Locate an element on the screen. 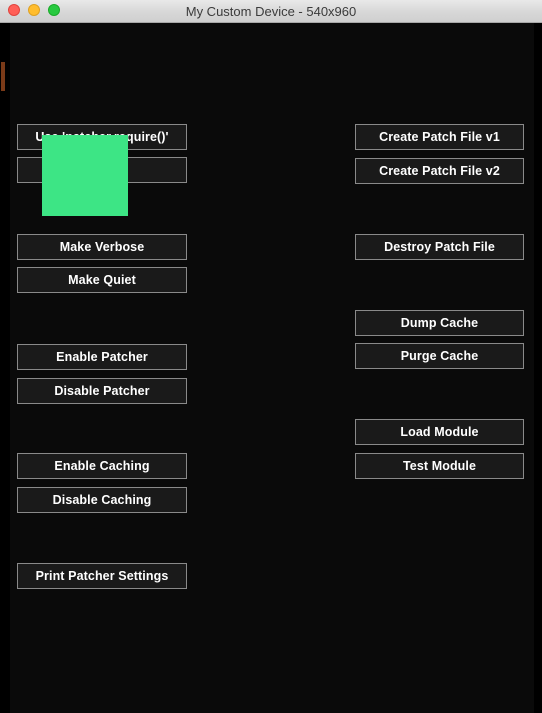  button-make-quiet: Make Quiet is located at coordinates (102, 280).